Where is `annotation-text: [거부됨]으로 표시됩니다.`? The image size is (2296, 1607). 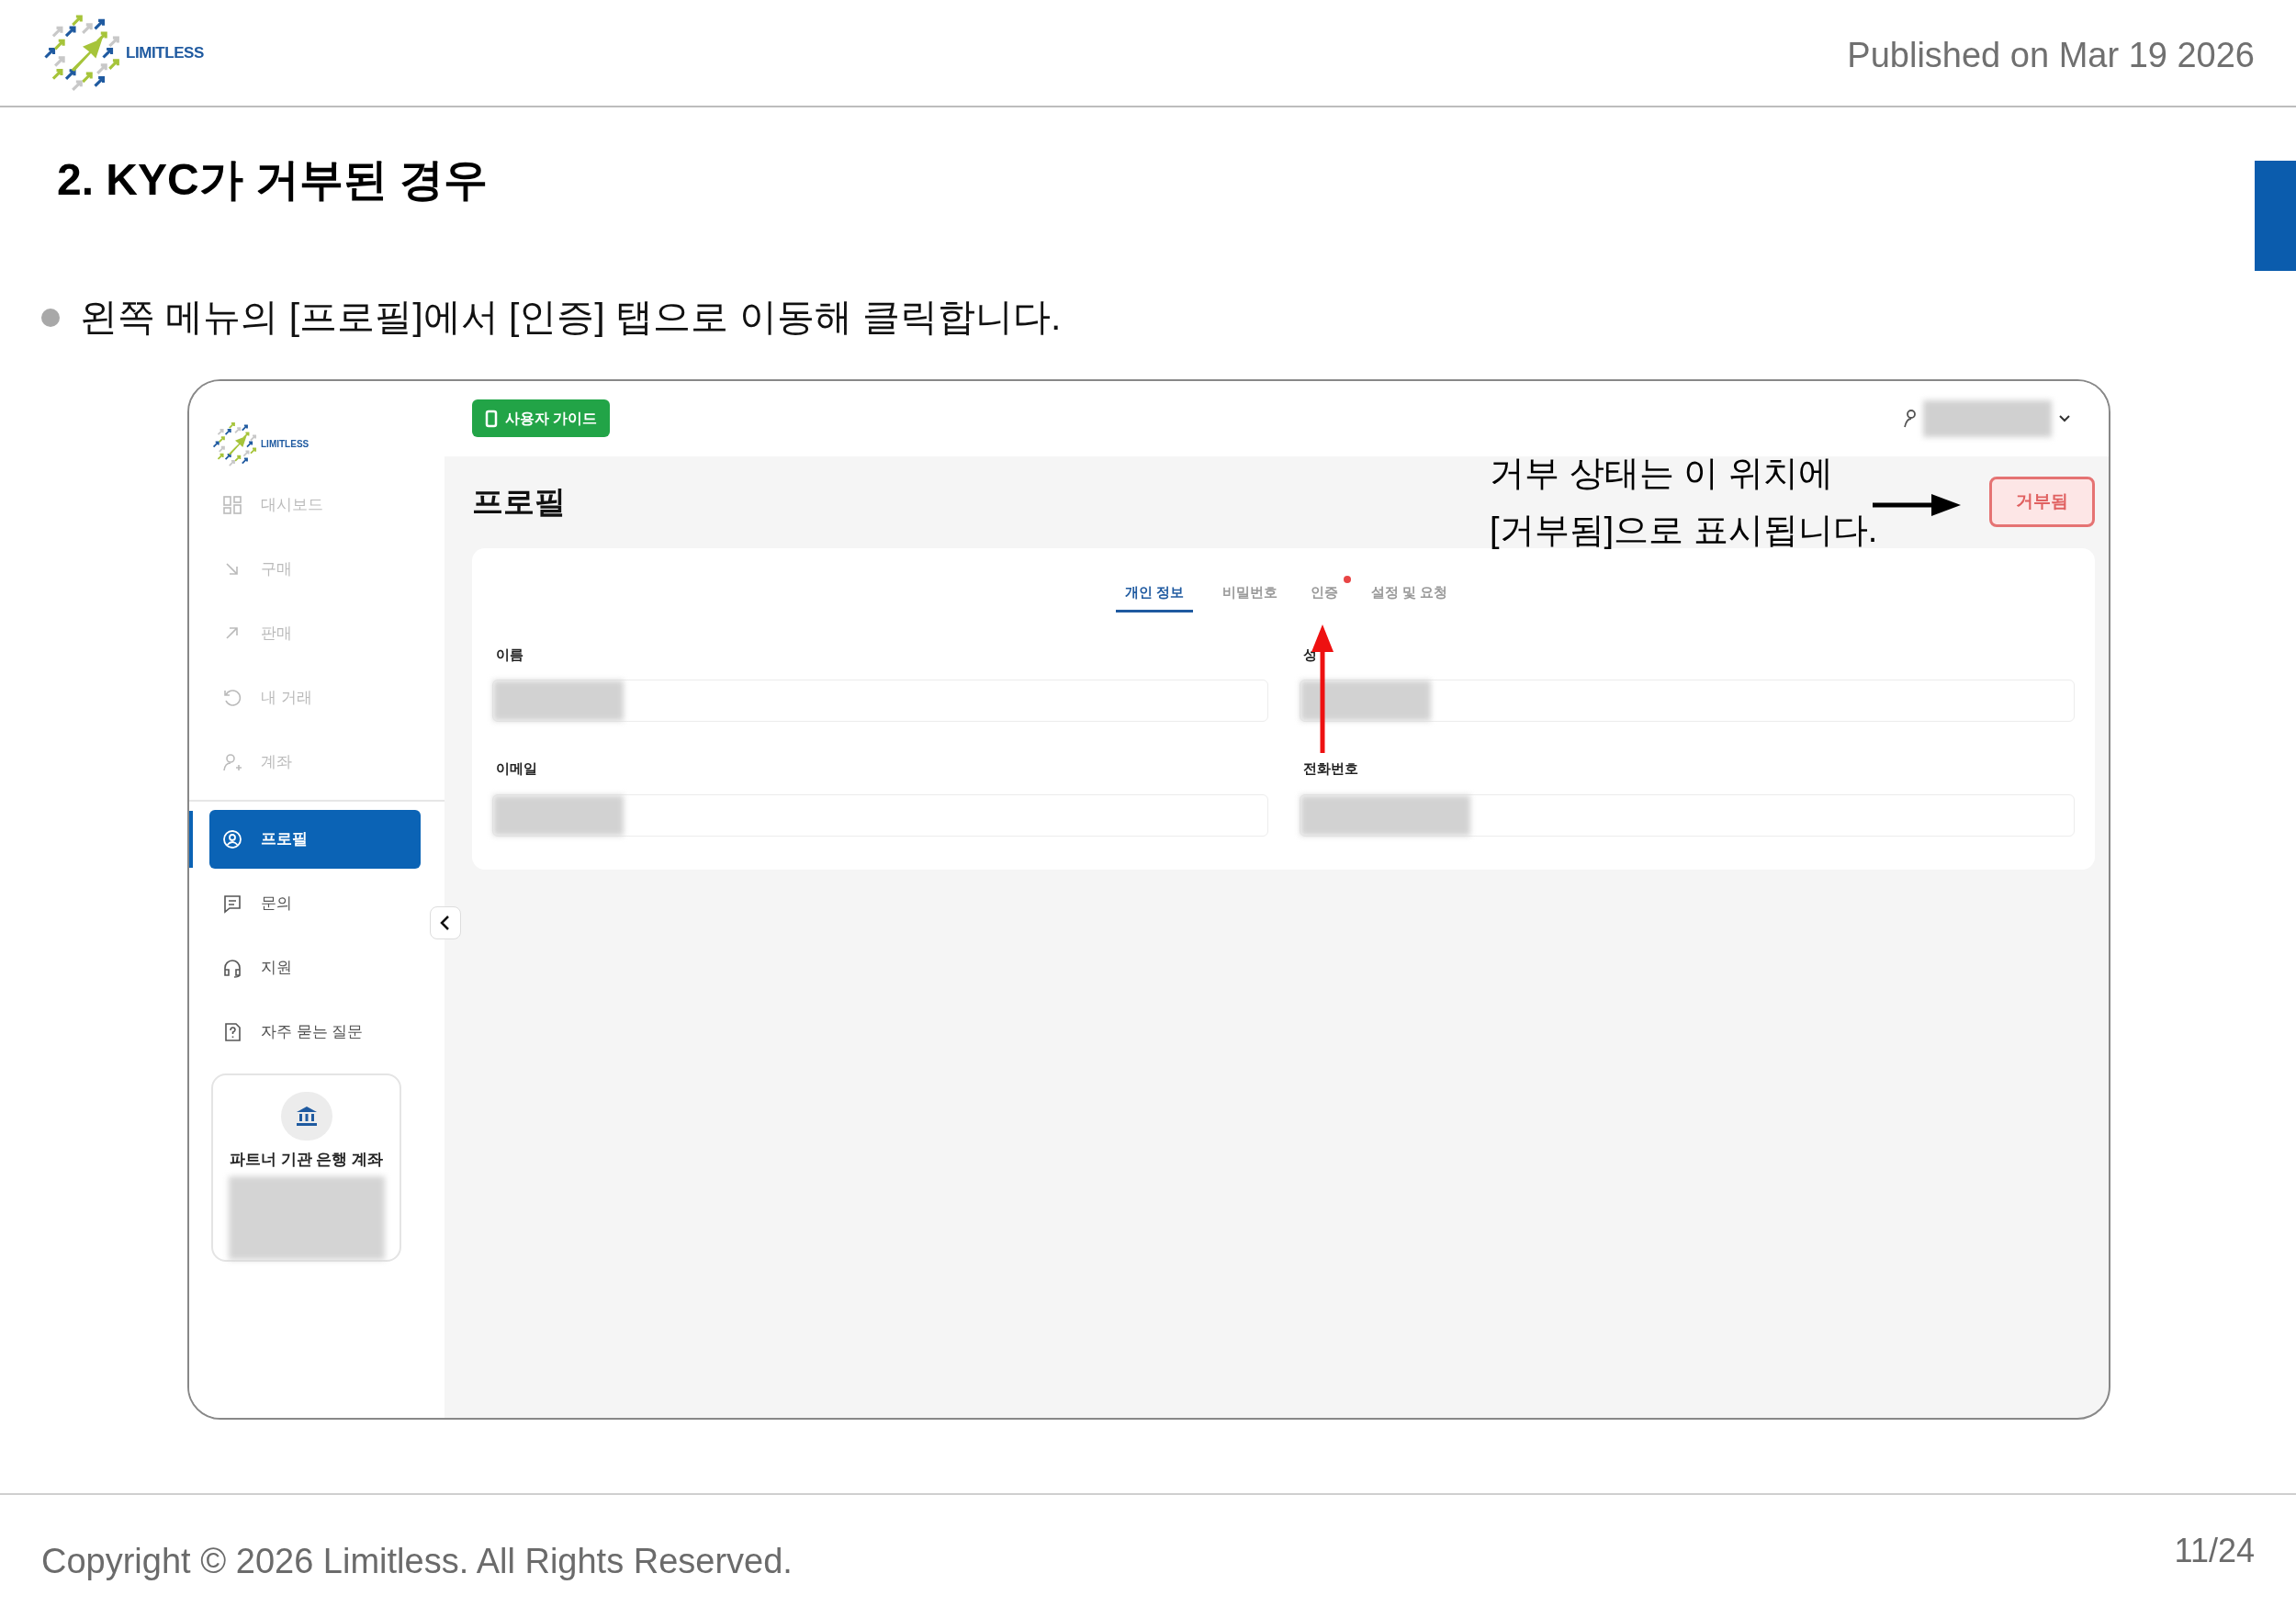 annotation-text: [거부됨]으로 표시됩니다. is located at coordinates (1684, 530).